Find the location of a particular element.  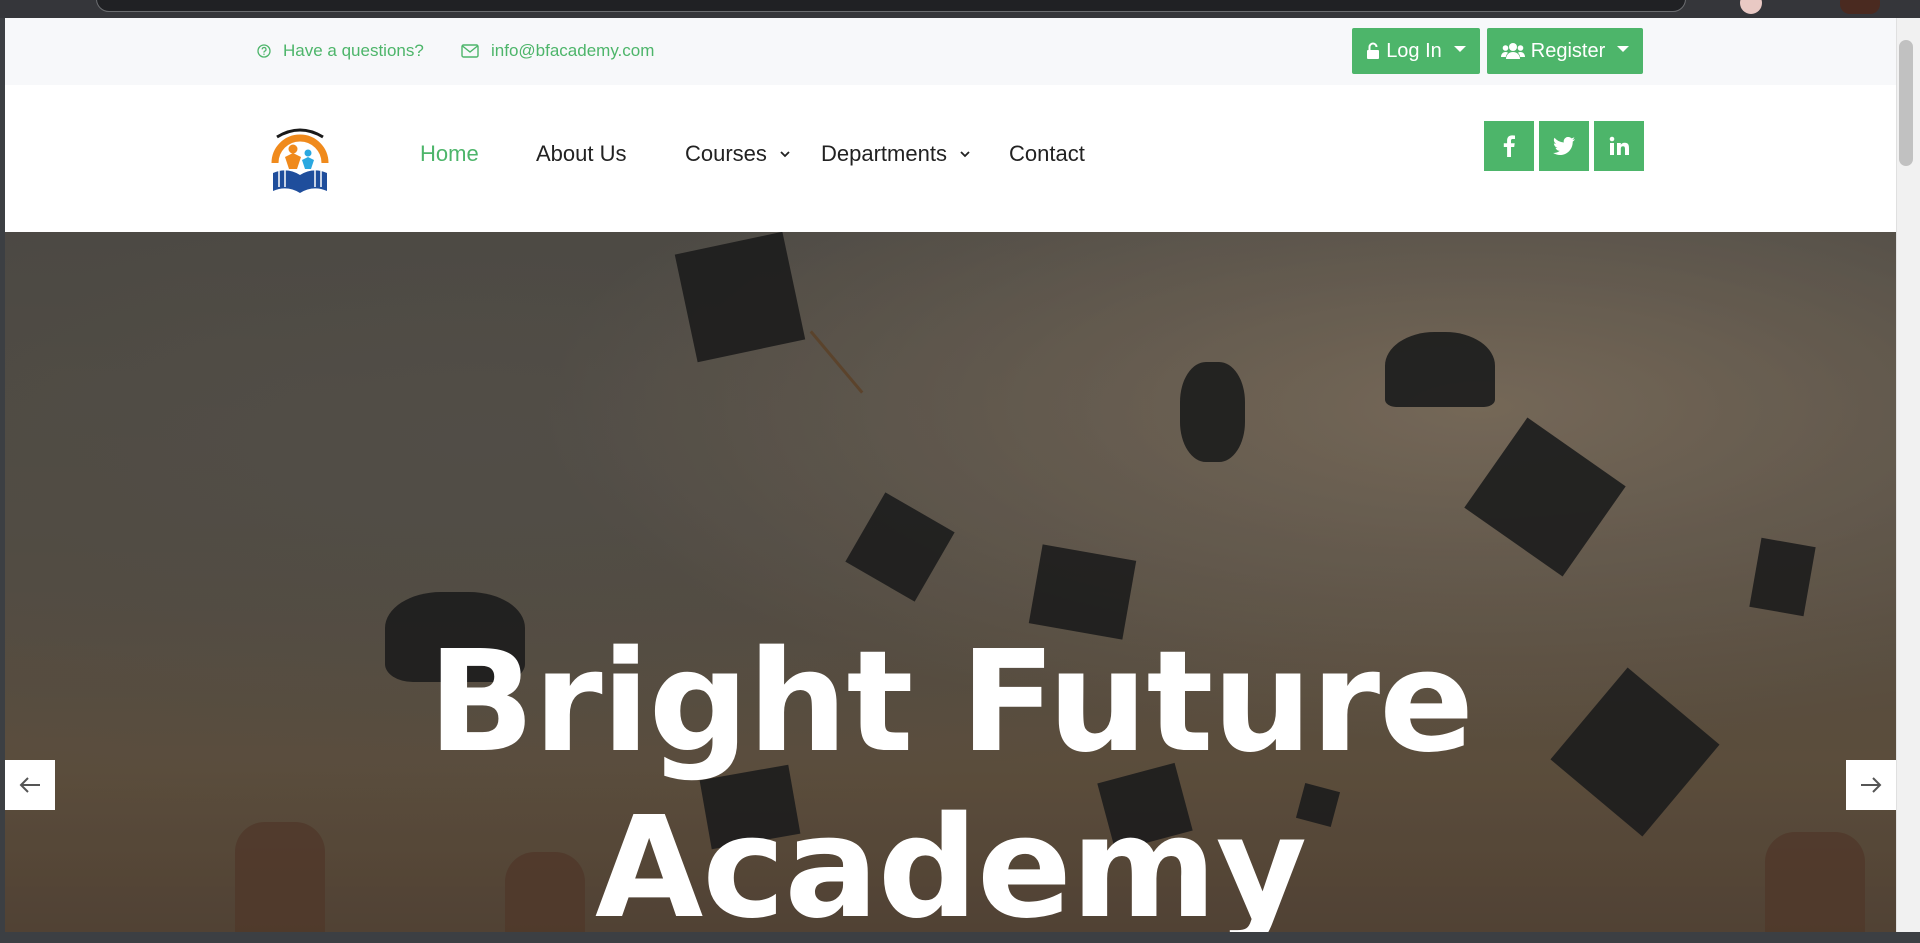

twitter-button is located at coordinates (1564, 146).